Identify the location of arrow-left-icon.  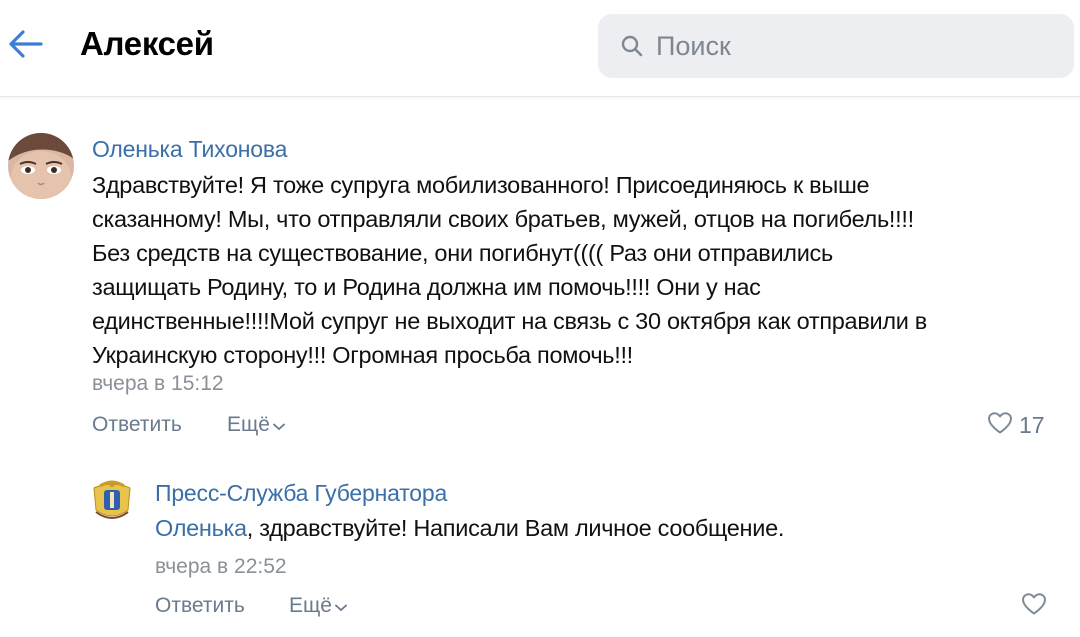
(26, 46).